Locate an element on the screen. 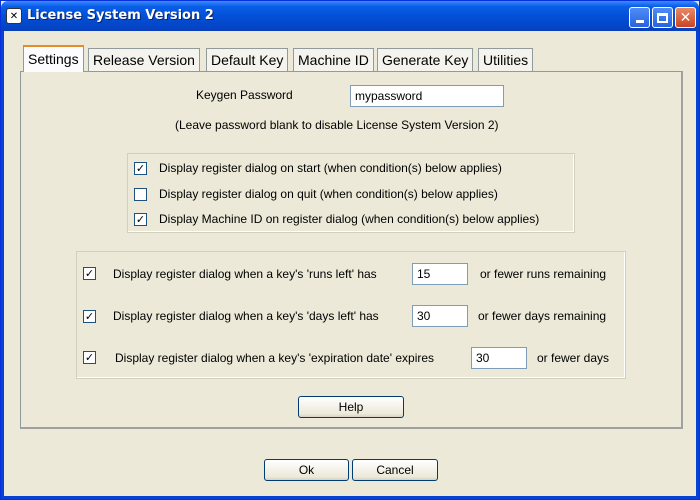  days-left-input: 30 is located at coordinates (440, 316).